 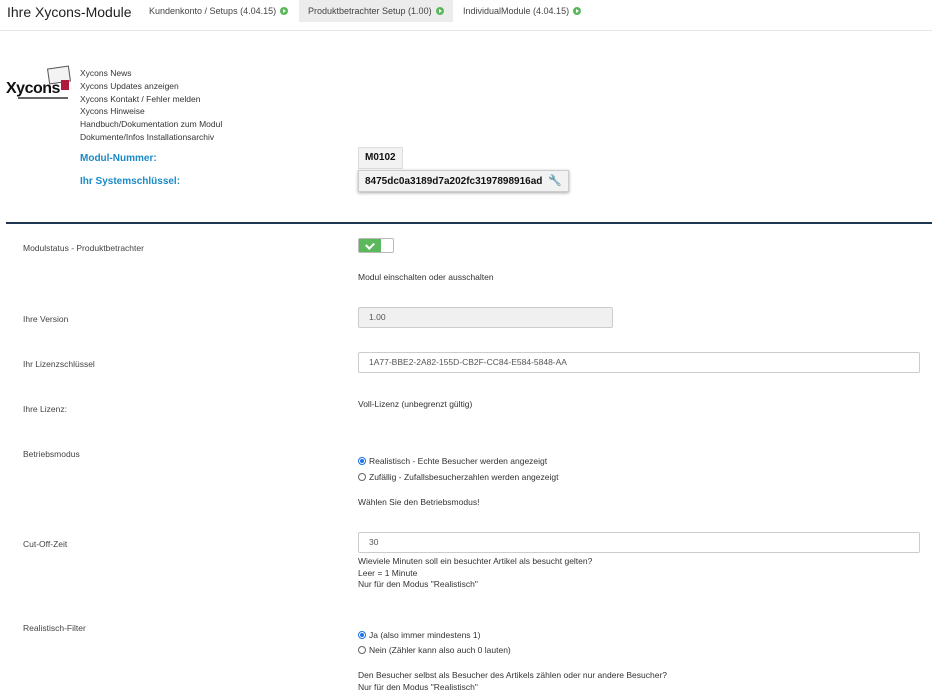 What do you see at coordinates (151, 124) in the screenshot?
I see `link-handbuch: Handbuch/Dokumentation zum Modul` at bounding box center [151, 124].